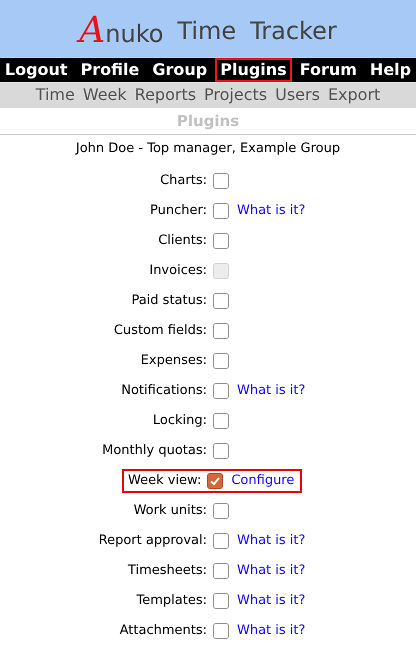  I want to click on logo-text: Time, so click(206, 31).